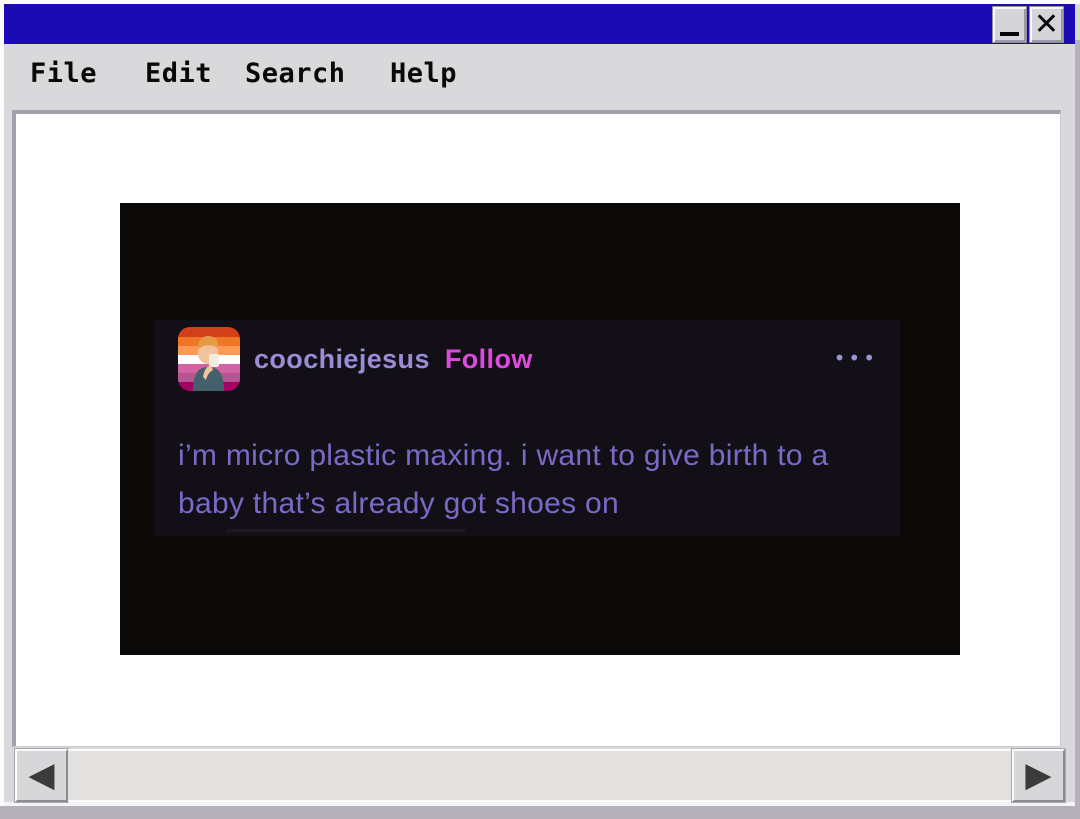 This screenshot has height=819, width=1080. What do you see at coordinates (346, 530) in the screenshot?
I see `post-underline-artifact` at bounding box center [346, 530].